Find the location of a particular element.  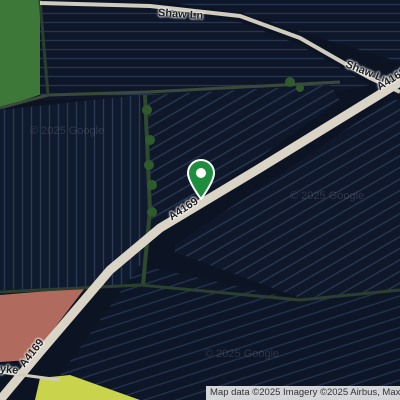

road-label-partial: yke is located at coordinates (9, 370).